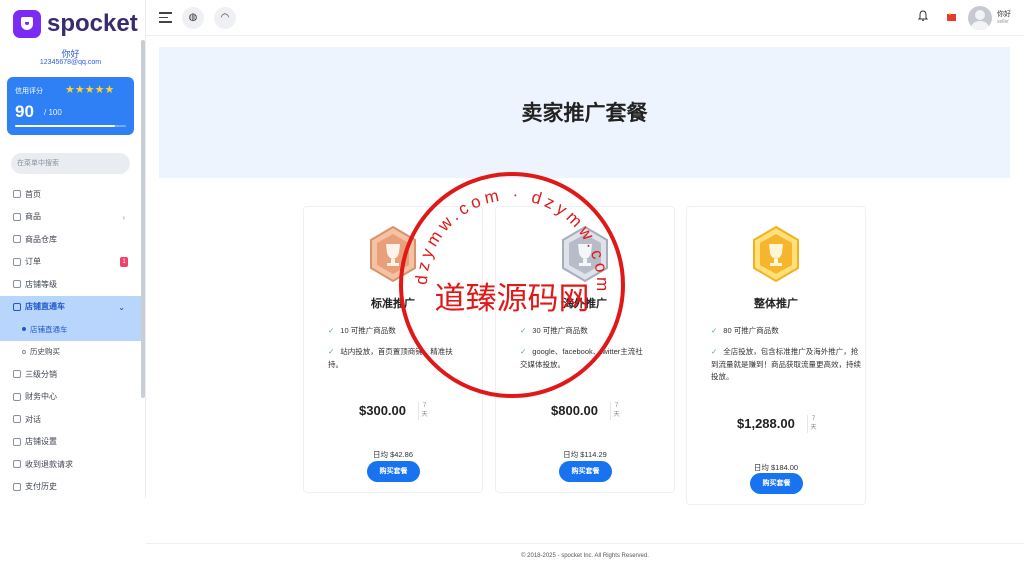  What do you see at coordinates (554, 330) in the screenshot?
I see `plan-feature: ✓ 30 可推广商品数` at bounding box center [554, 330].